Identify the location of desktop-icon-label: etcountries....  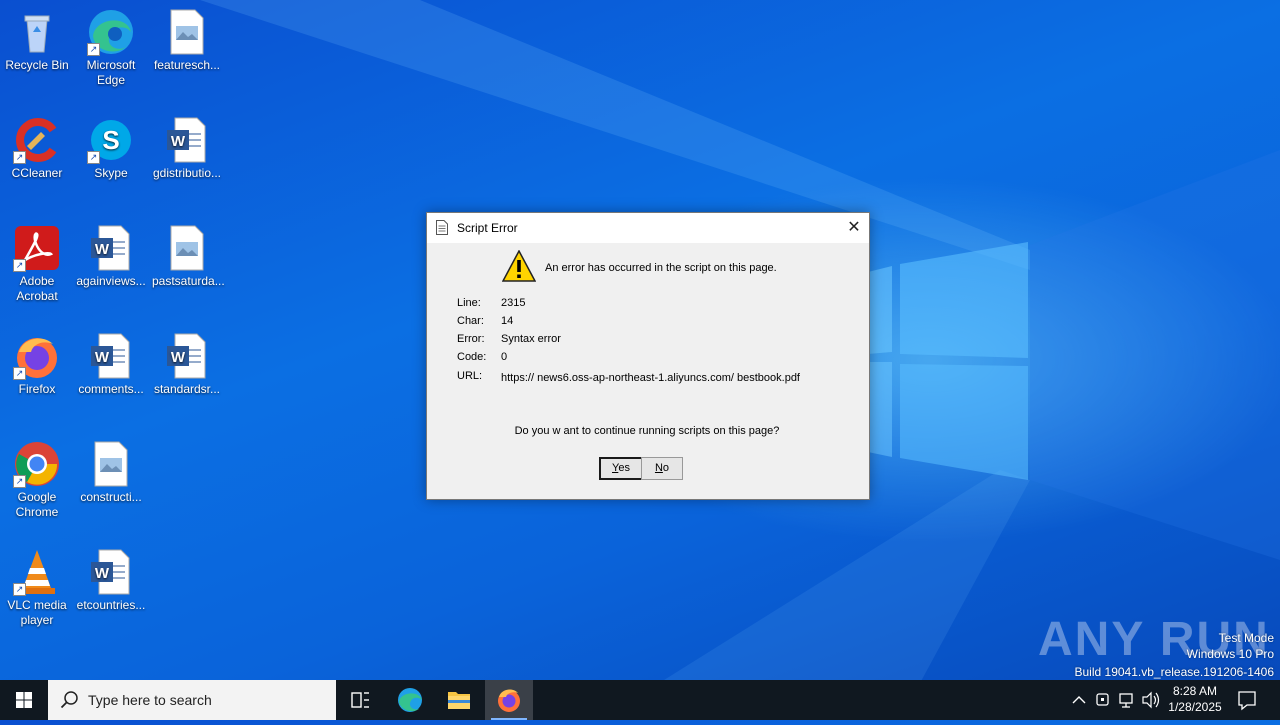
(111, 605).